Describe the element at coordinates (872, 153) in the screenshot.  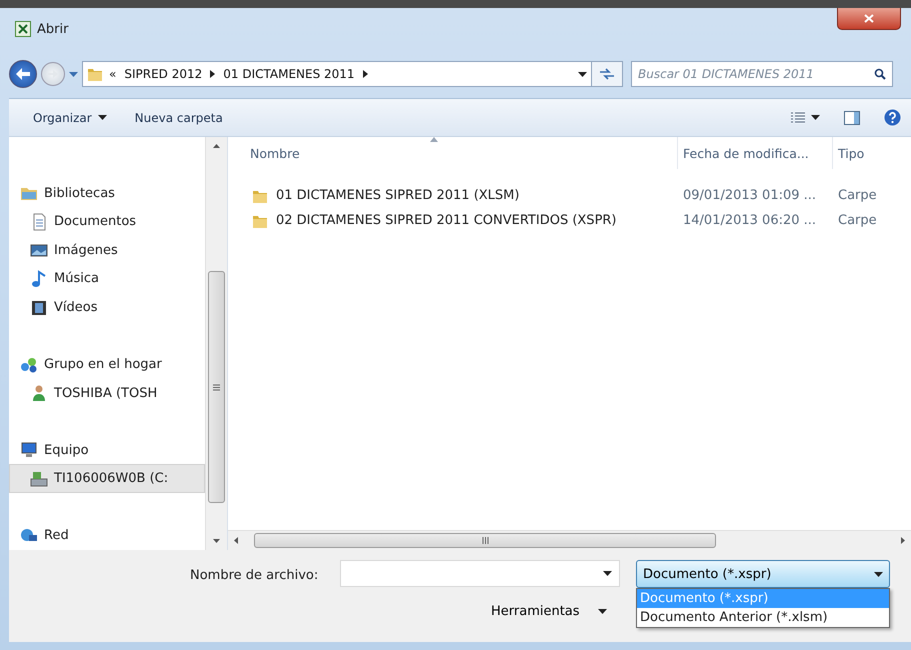
I see `column-header: Tipo` at that location.